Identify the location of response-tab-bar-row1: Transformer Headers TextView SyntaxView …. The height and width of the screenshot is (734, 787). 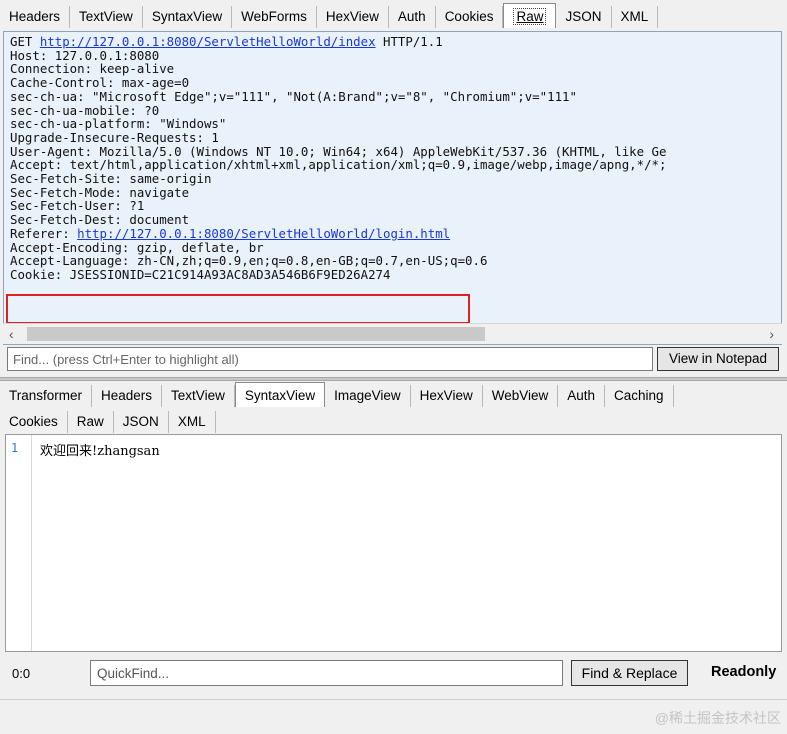
(337, 394).